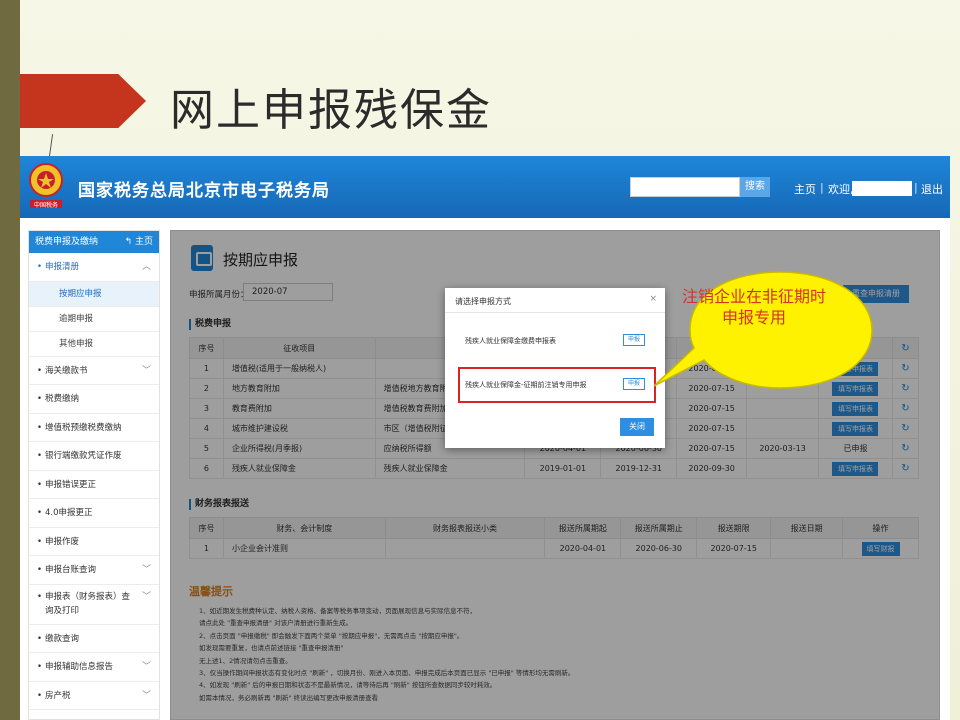  What do you see at coordinates (485, 187) in the screenshot?
I see `site-header: 中国税务 国家税务总局北京市电子税务局 搜索 主页 | 欢迎, | 退出` at bounding box center [485, 187].